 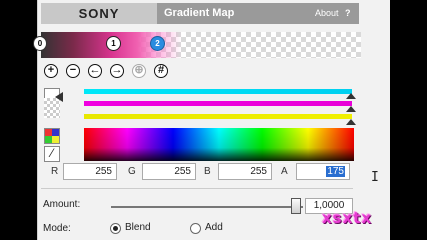 I want to click on g-field: 255, so click(x=169, y=171).